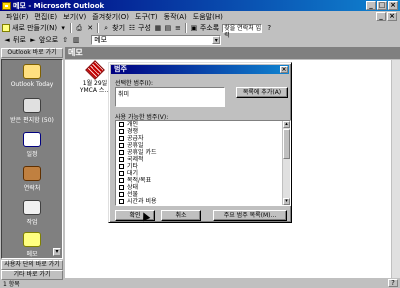  What do you see at coordinates (32, 139) in the screenshot?
I see `calendar-icon` at bounding box center [32, 139].